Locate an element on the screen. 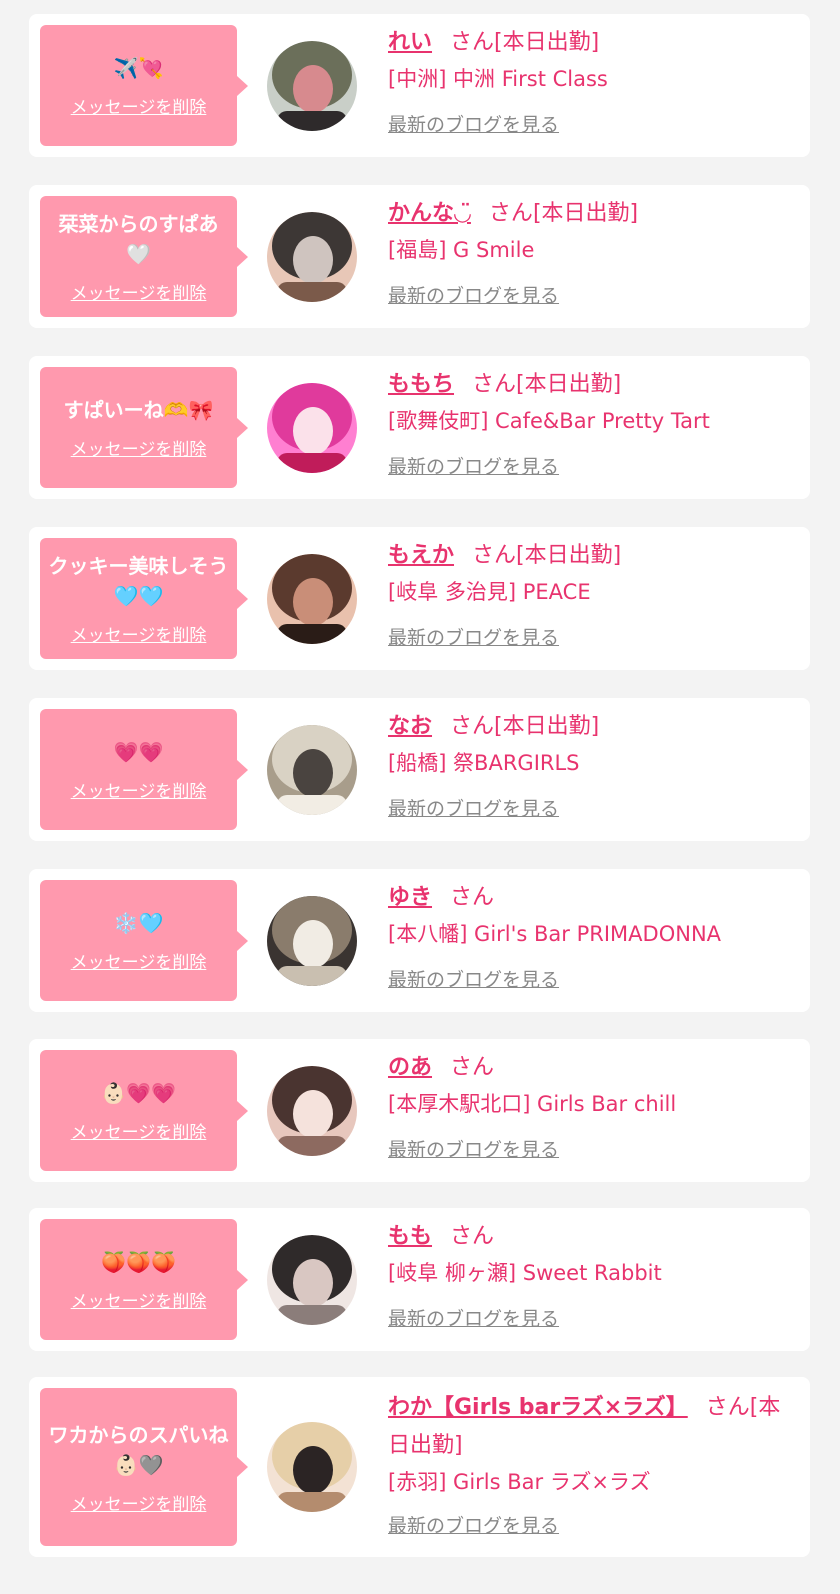  girl-info: れい さん[本日出勤] [中洲] 中洲 First Class 最新のブログを見る is located at coordinates (592, 82).